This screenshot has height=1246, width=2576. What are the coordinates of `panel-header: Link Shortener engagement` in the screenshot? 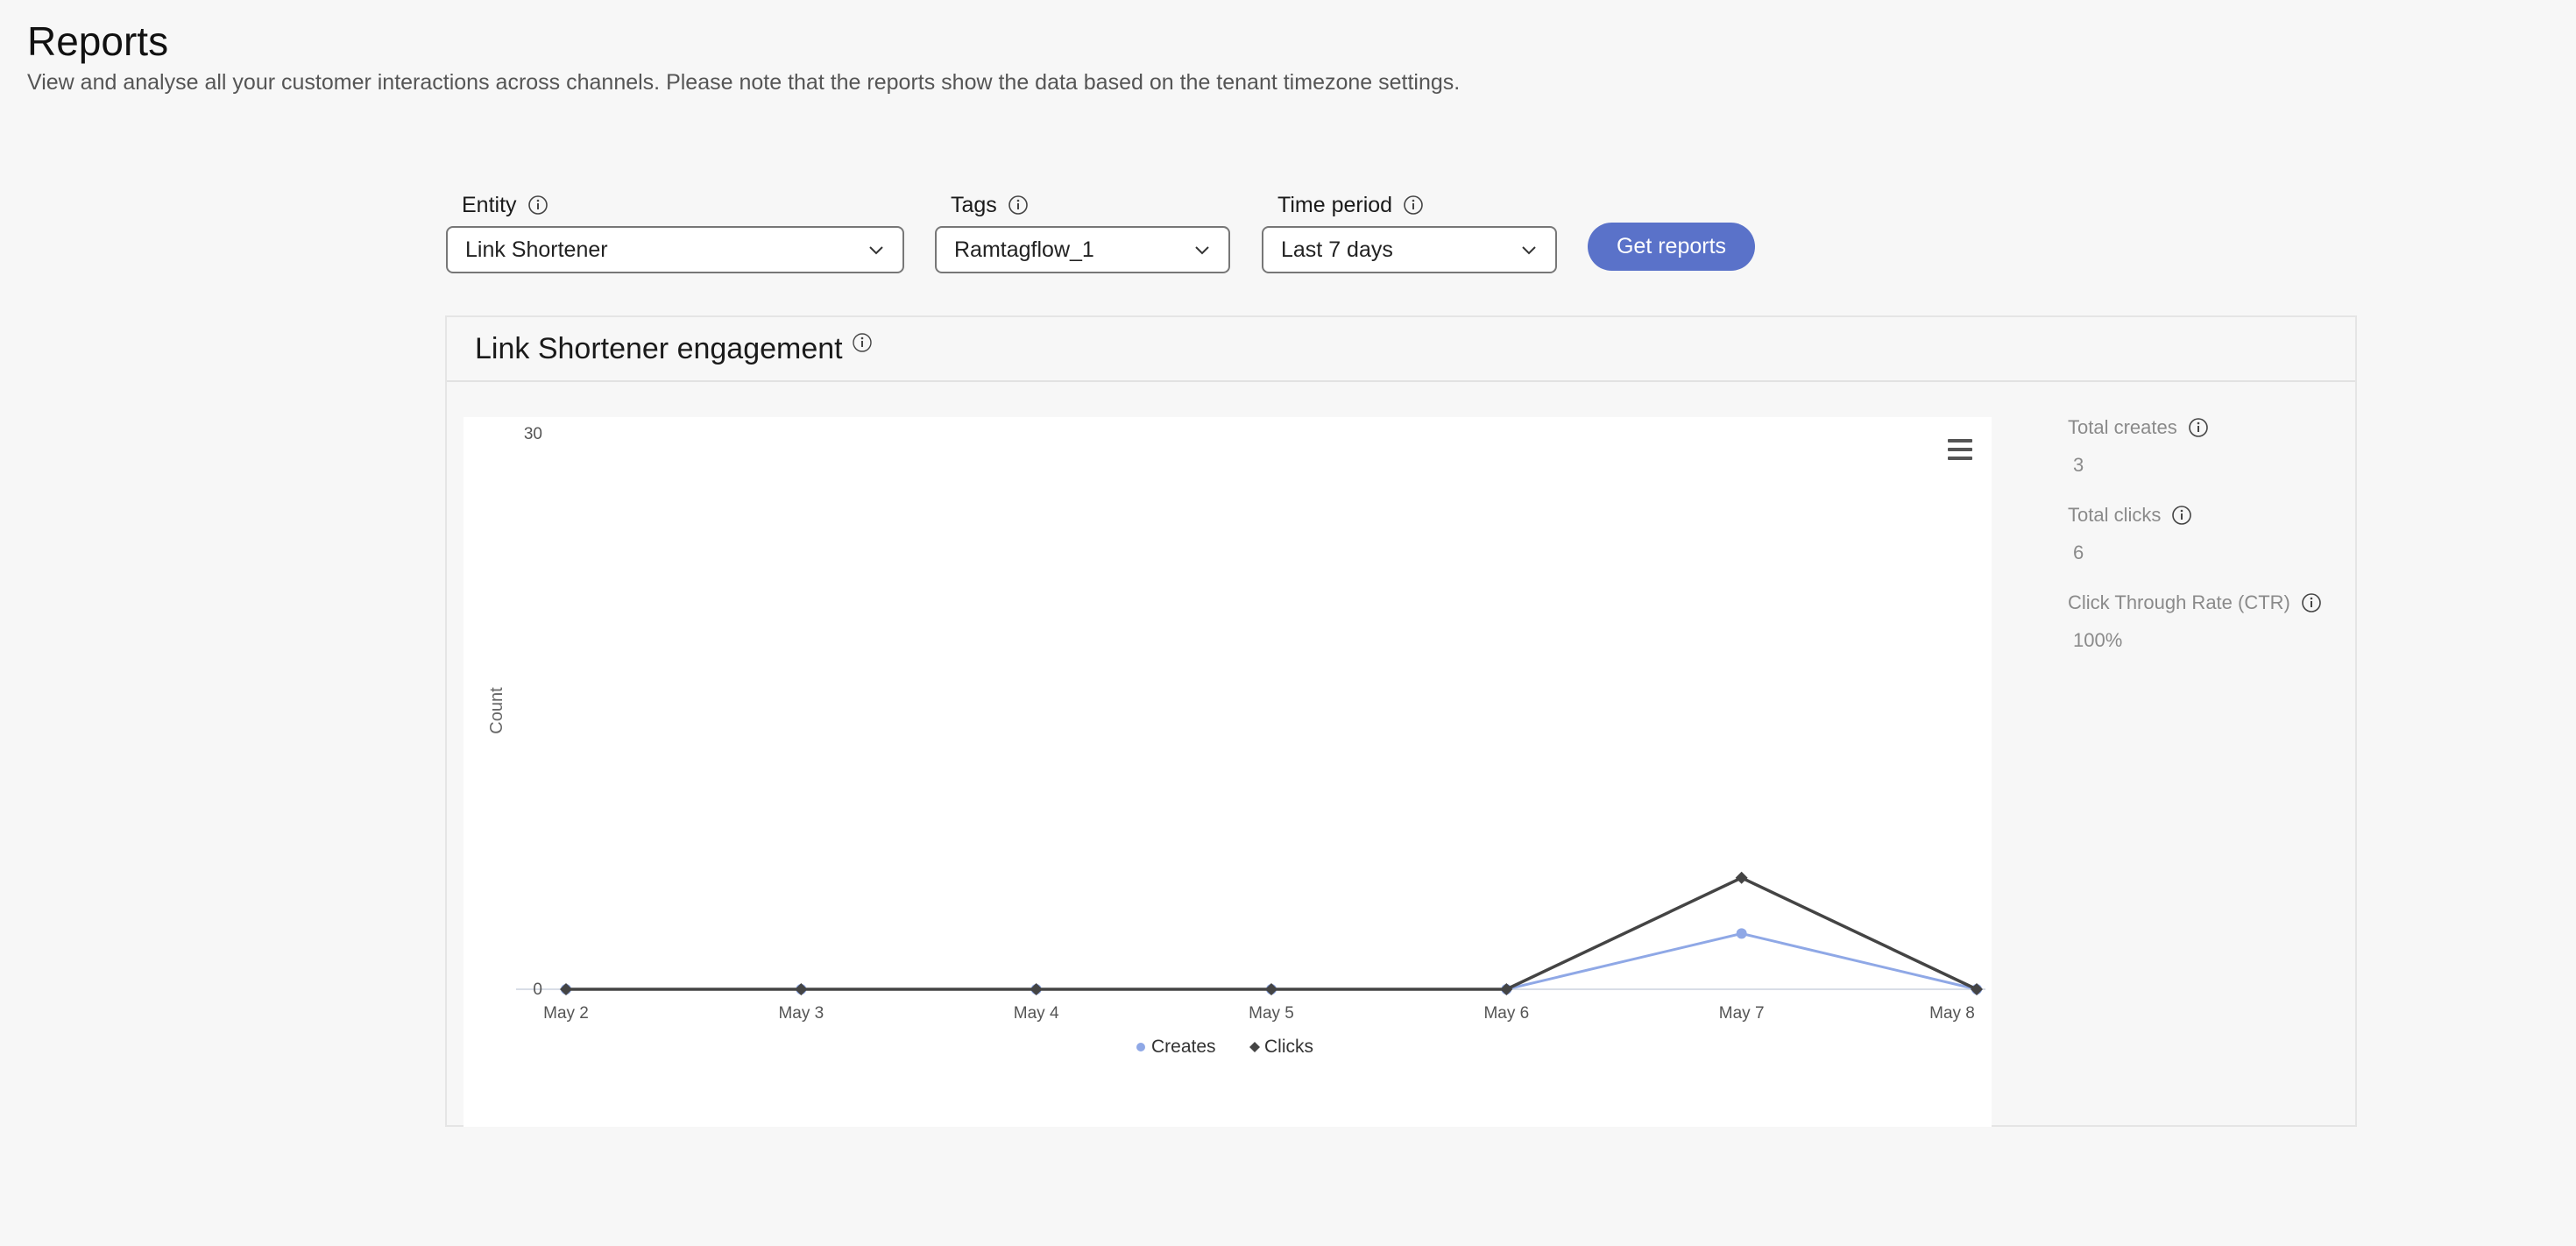 It's located at (1401, 349).